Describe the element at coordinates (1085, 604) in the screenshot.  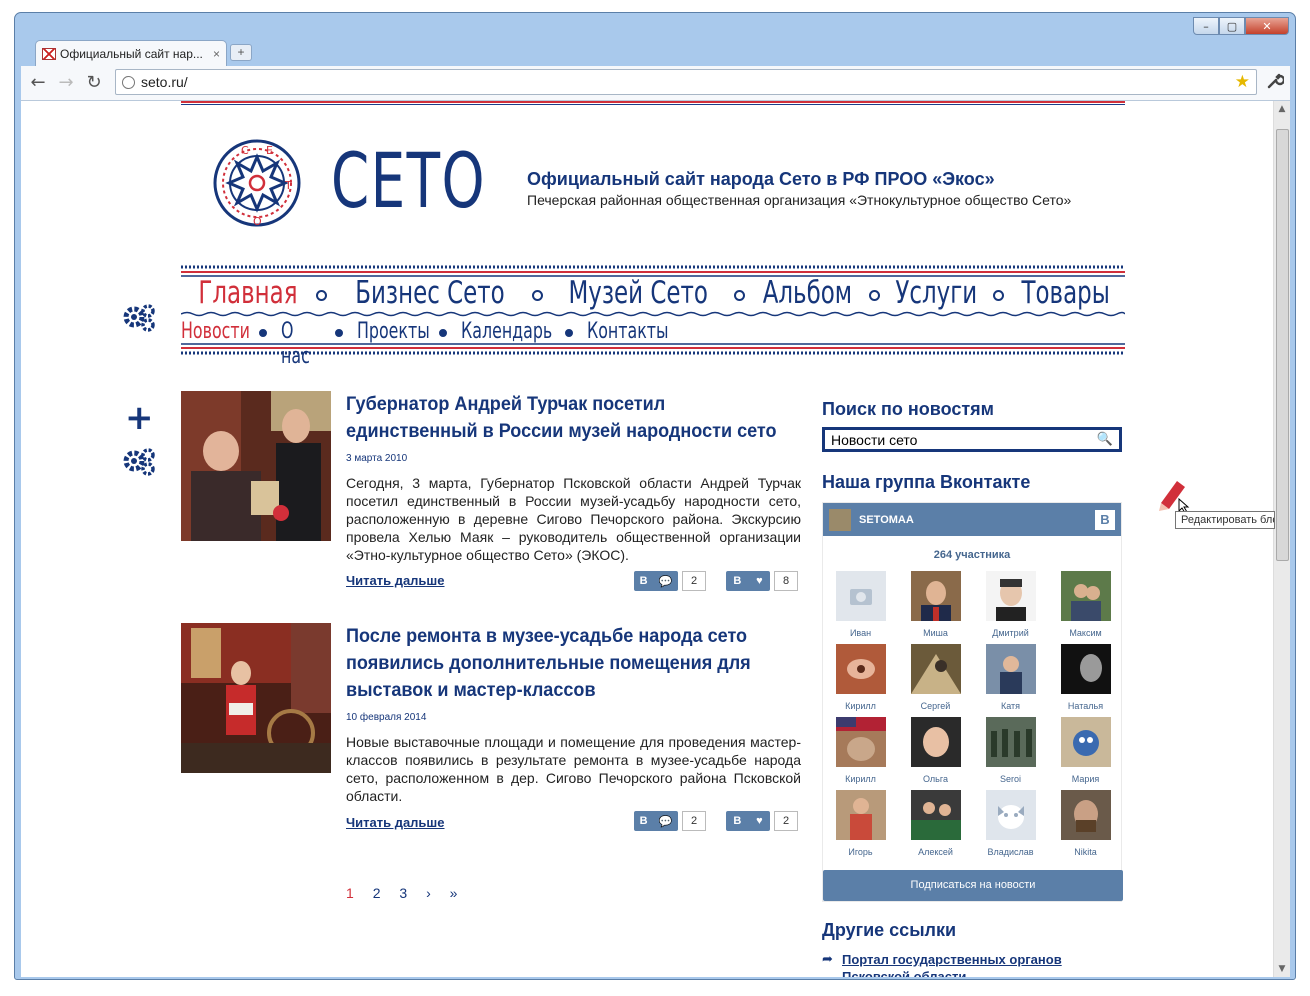
I see `vk-member: Максим` at that location.